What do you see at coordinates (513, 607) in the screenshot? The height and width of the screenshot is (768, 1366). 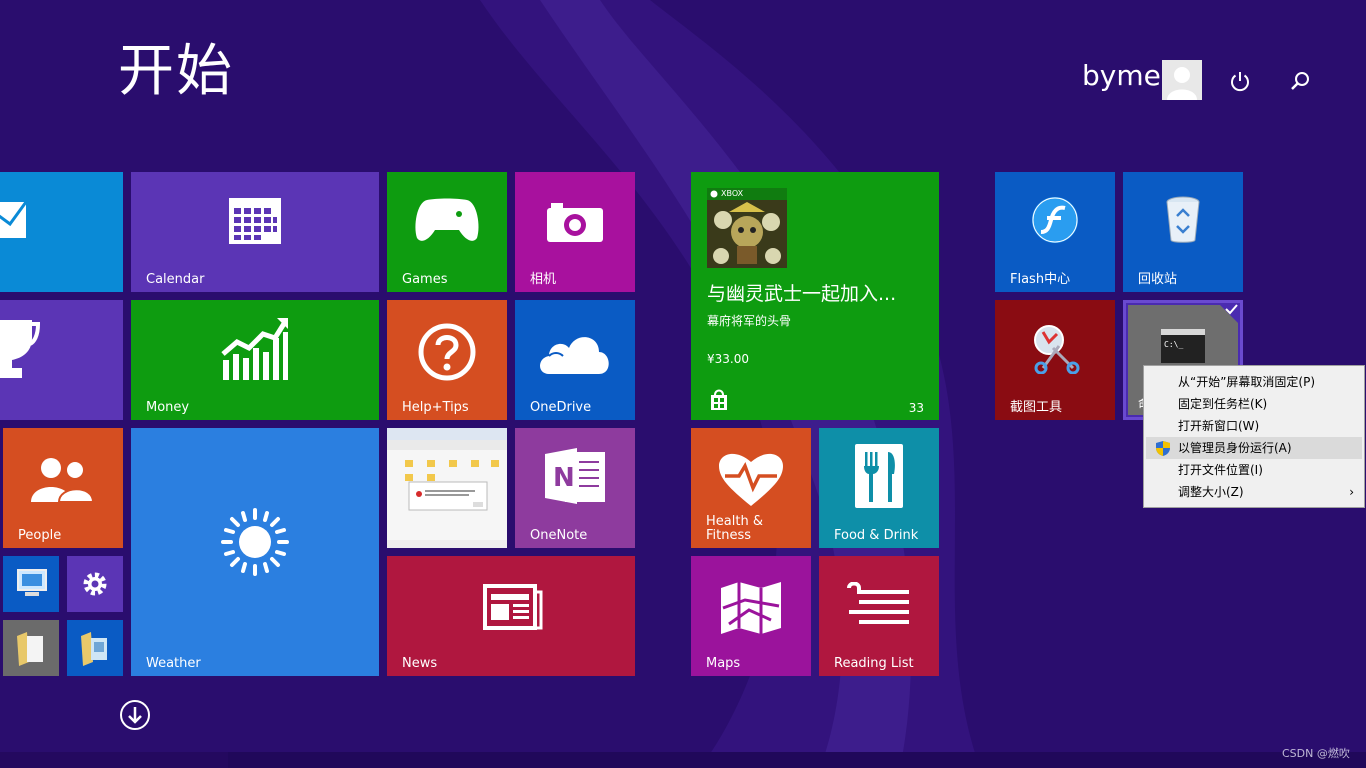 I see `news-icon` at bounding box center [513, 607].